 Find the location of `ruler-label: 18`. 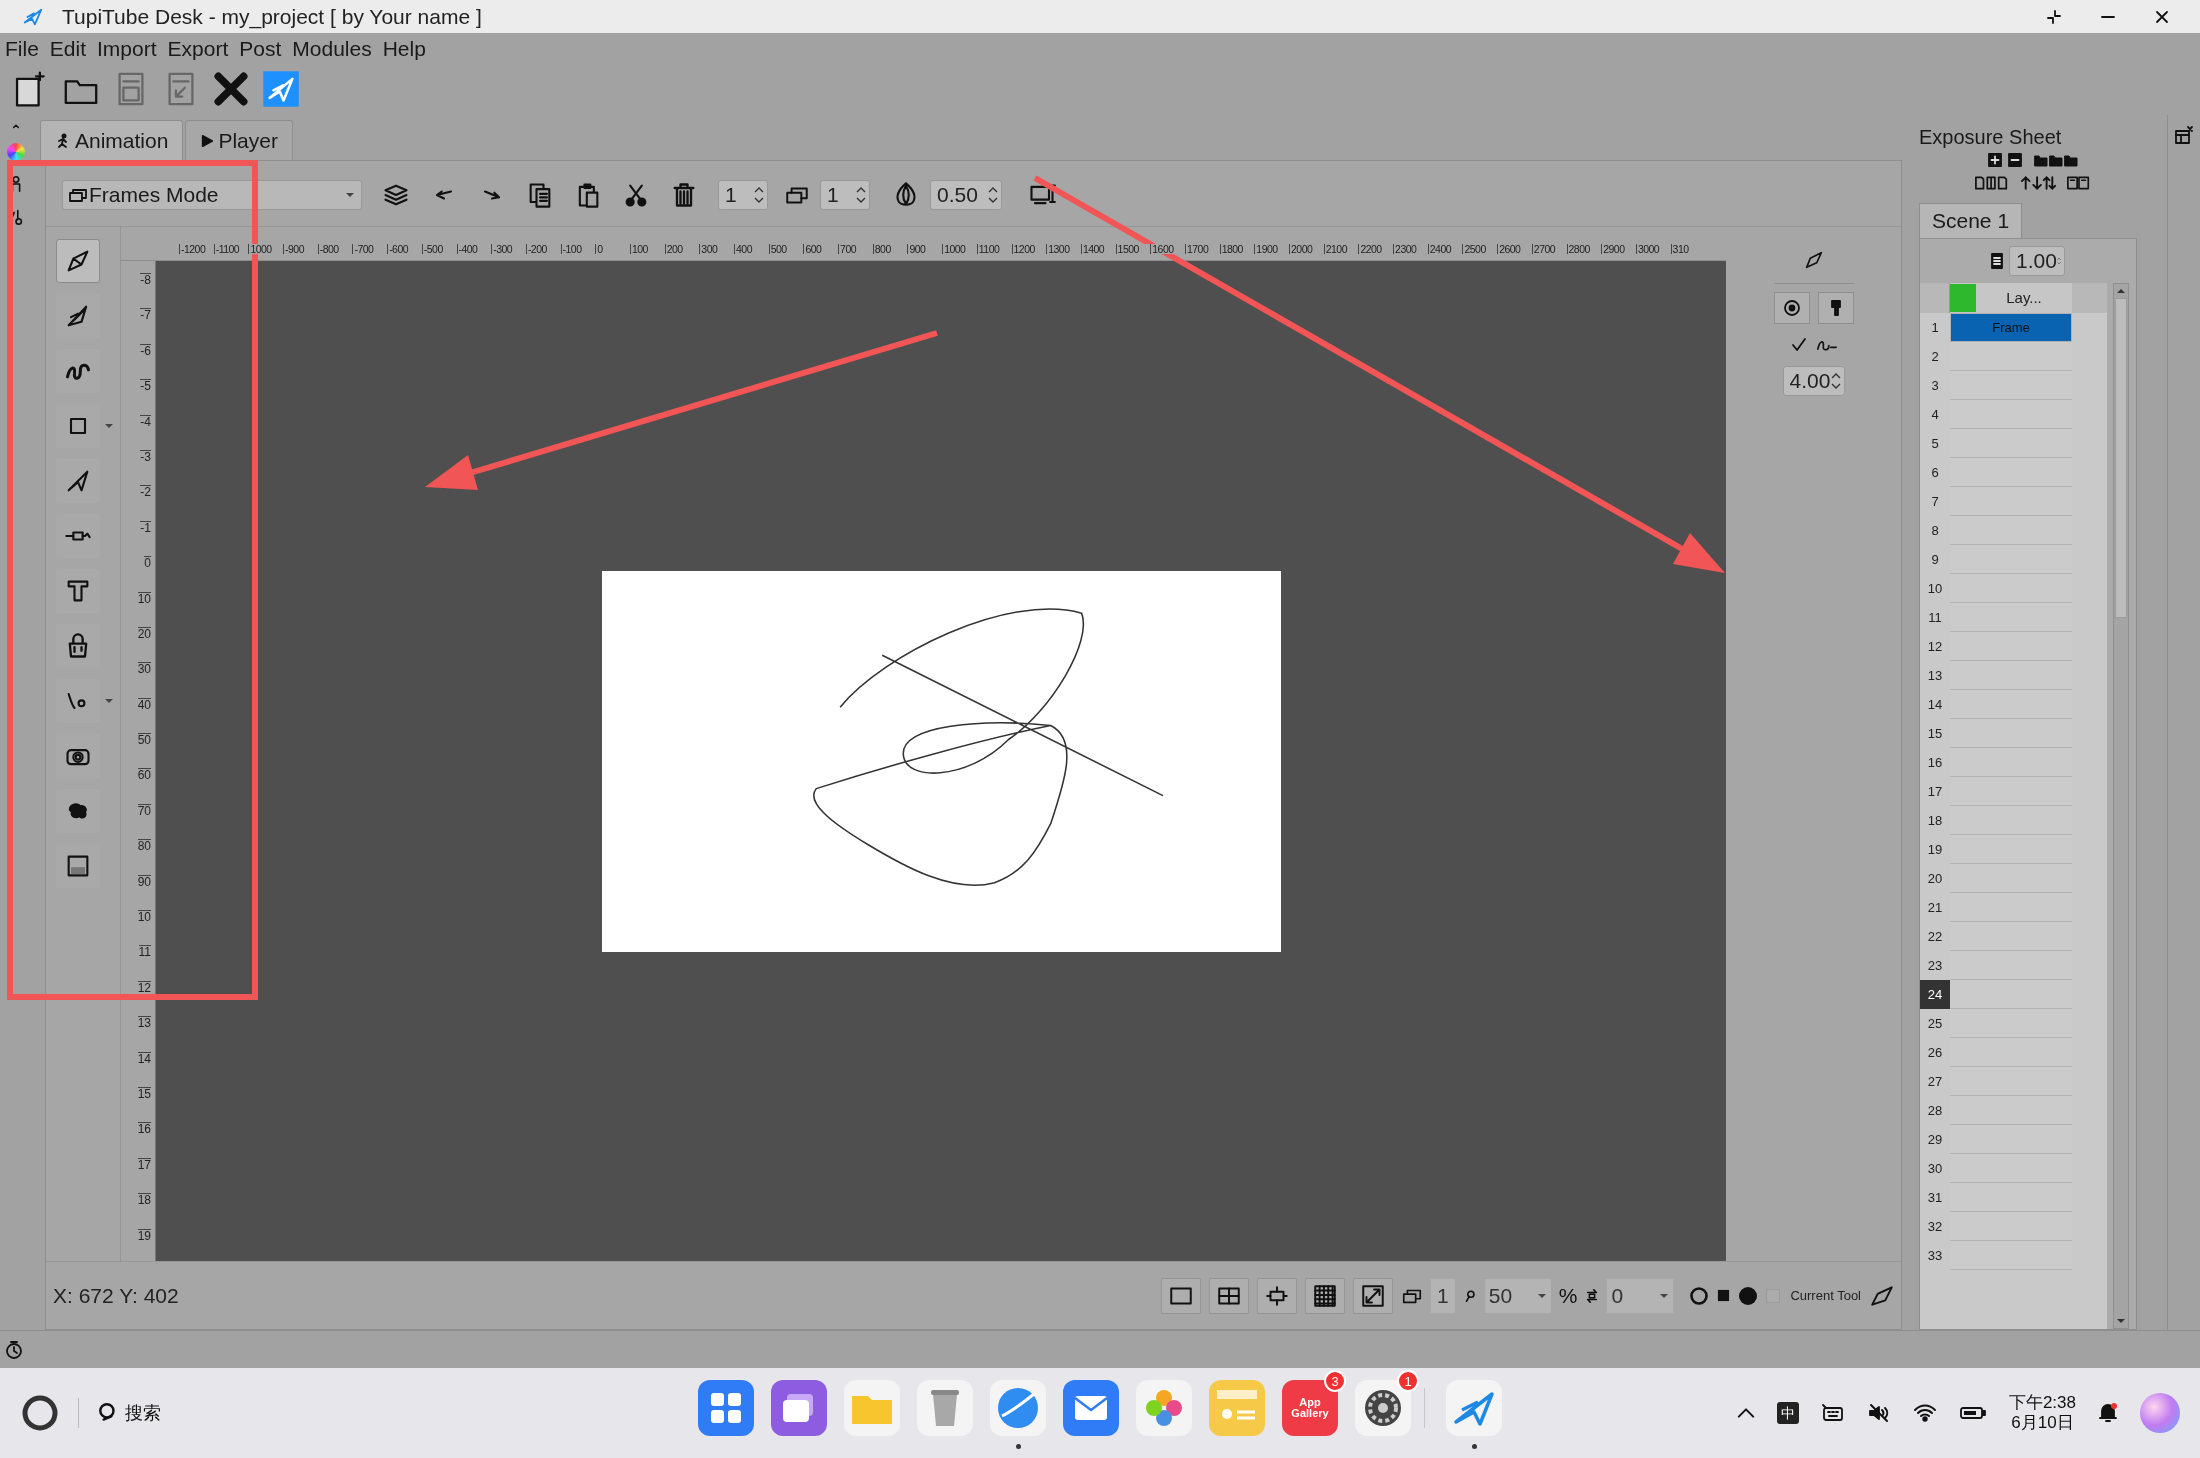

ruler-label: 18 is located at coordinates (144, 1211).